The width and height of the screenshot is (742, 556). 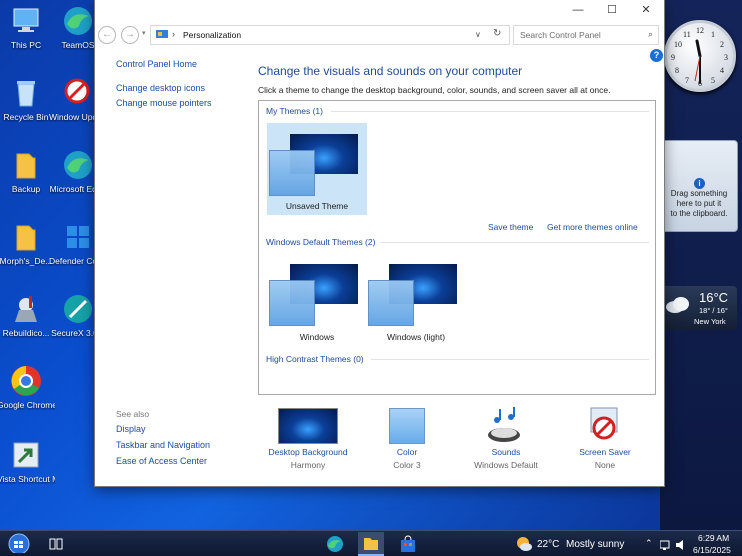 What do you see at coordinates (605, 452) in the screenshot?
I see `screen-saver-link: Screen Saver` at bounding box center [605, 452].